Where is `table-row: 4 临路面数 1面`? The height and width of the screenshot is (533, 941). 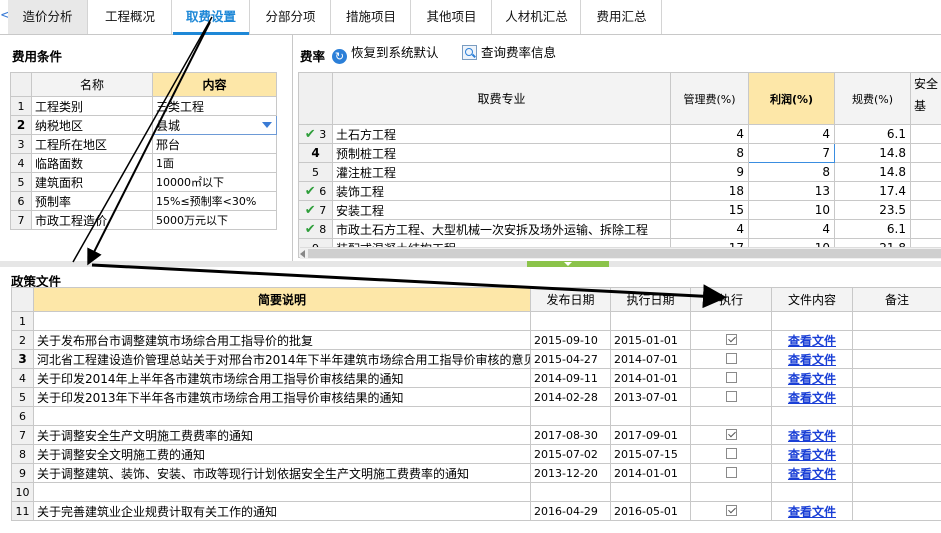
table-row: 4 临路面数 1面 is located at coordinates (143, 163).